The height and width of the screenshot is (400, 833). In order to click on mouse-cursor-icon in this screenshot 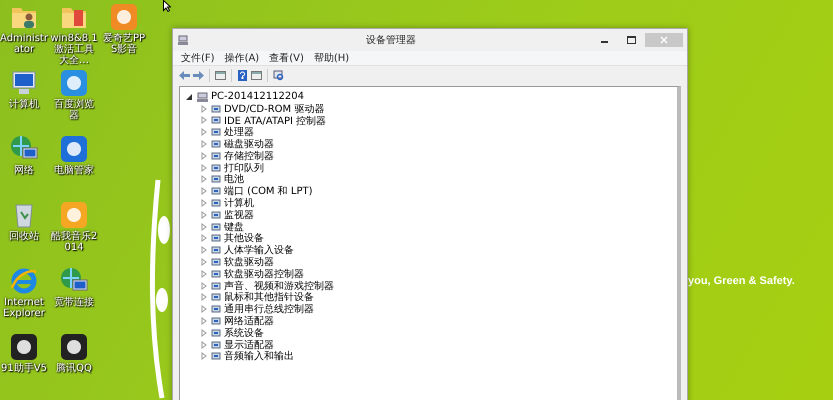, I will do `click(167, 6)`.